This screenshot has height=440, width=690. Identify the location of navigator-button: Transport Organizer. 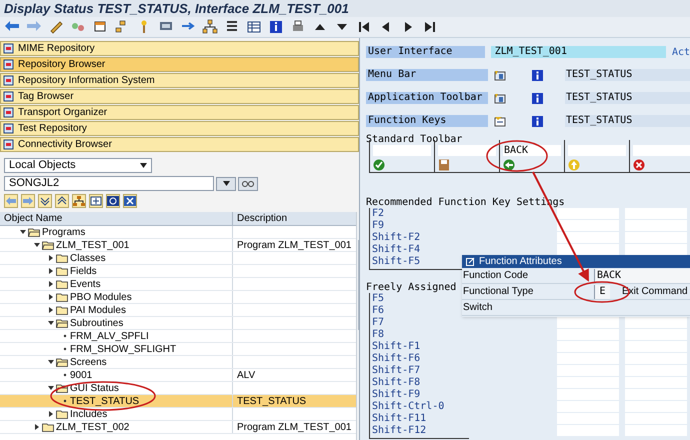
(179, 112).